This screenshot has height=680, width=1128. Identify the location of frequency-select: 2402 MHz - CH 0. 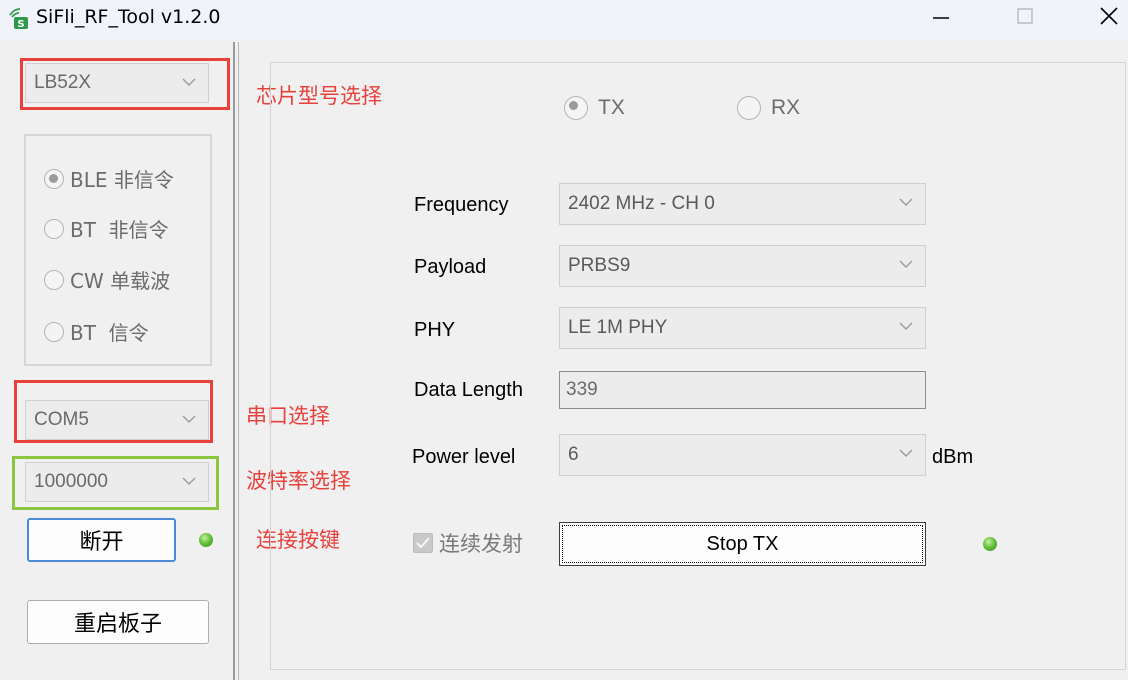
(742, 204).